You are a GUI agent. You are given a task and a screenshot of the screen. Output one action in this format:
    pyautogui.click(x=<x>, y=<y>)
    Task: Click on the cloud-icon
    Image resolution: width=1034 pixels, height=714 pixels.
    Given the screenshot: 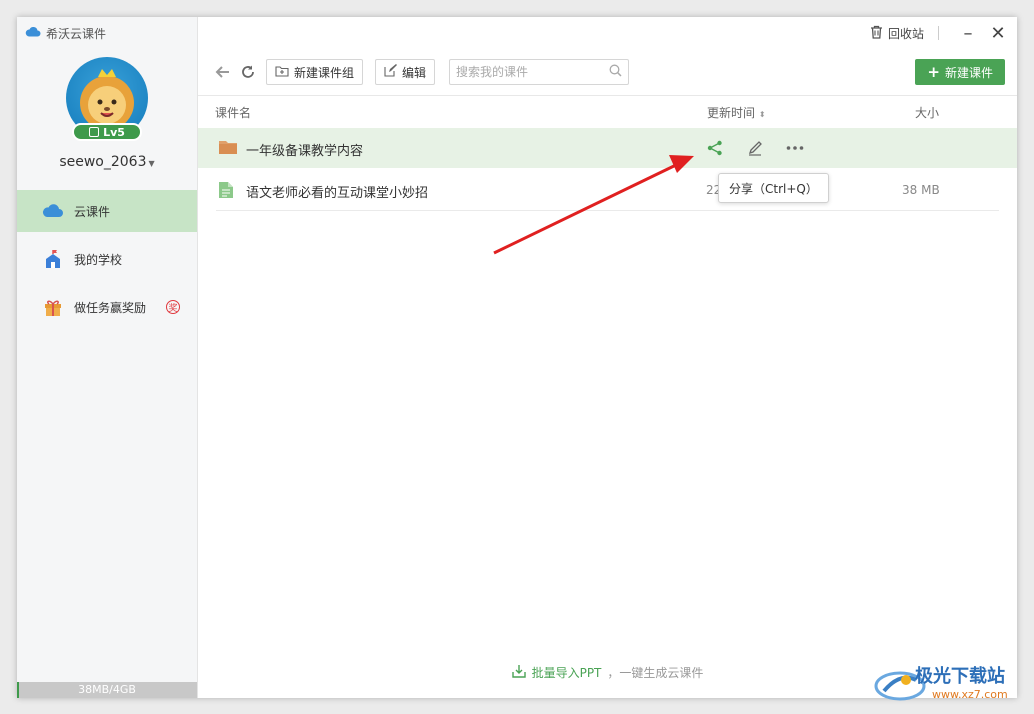 What is the action you would take?
    pyautogui.click(x=53, y=211)
    